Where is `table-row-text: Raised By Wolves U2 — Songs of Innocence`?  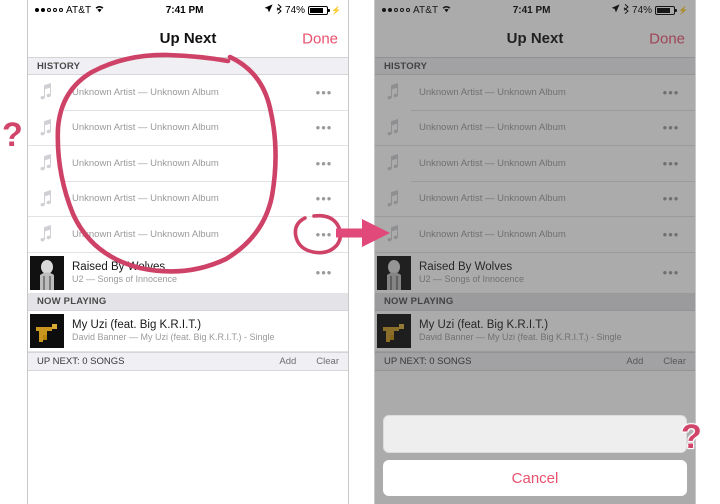
table-row-text: Raised By Wolves U2 — Songs of Innocence is located at coordinates (185, 272).